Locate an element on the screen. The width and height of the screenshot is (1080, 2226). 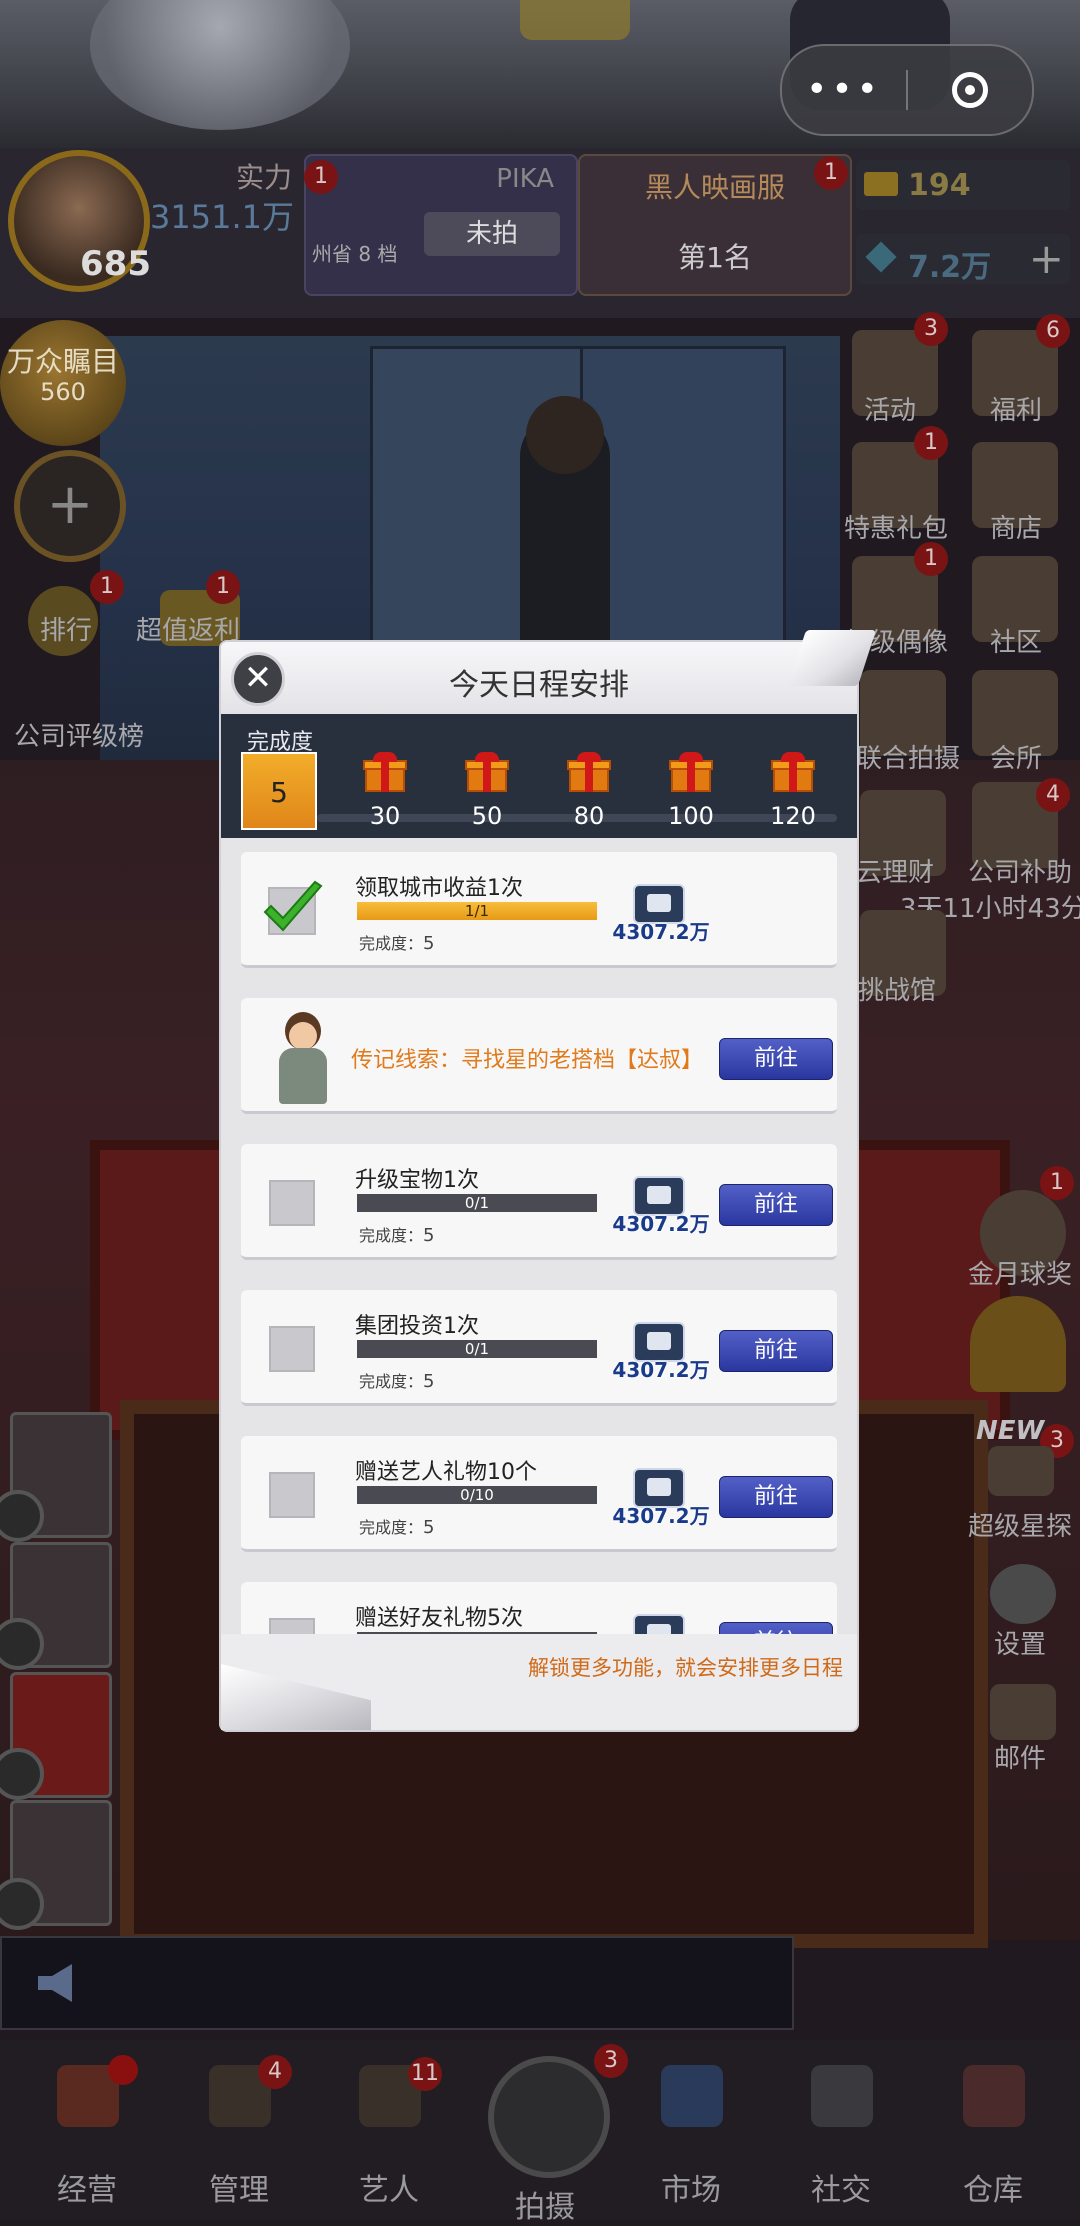
milestone-reward: 120 is located at coordinates (793, 791).